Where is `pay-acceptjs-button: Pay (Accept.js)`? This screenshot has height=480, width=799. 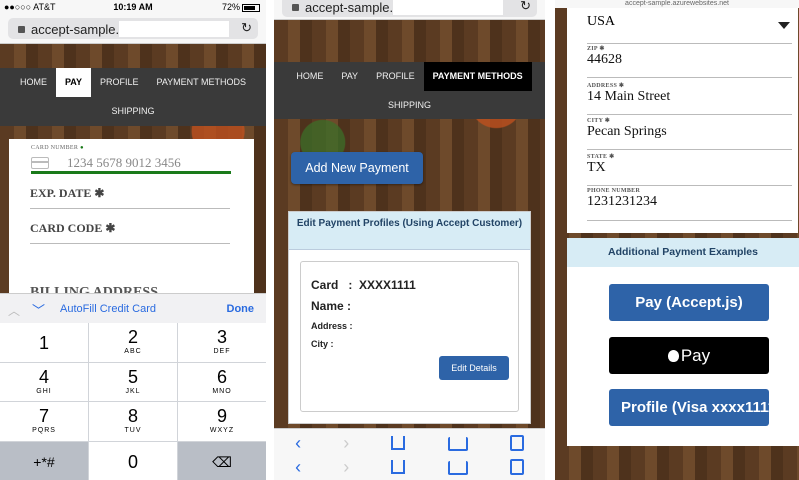 pay-acceptjs-button: Pay (Accept.js) is located at coordinates (689, 302).